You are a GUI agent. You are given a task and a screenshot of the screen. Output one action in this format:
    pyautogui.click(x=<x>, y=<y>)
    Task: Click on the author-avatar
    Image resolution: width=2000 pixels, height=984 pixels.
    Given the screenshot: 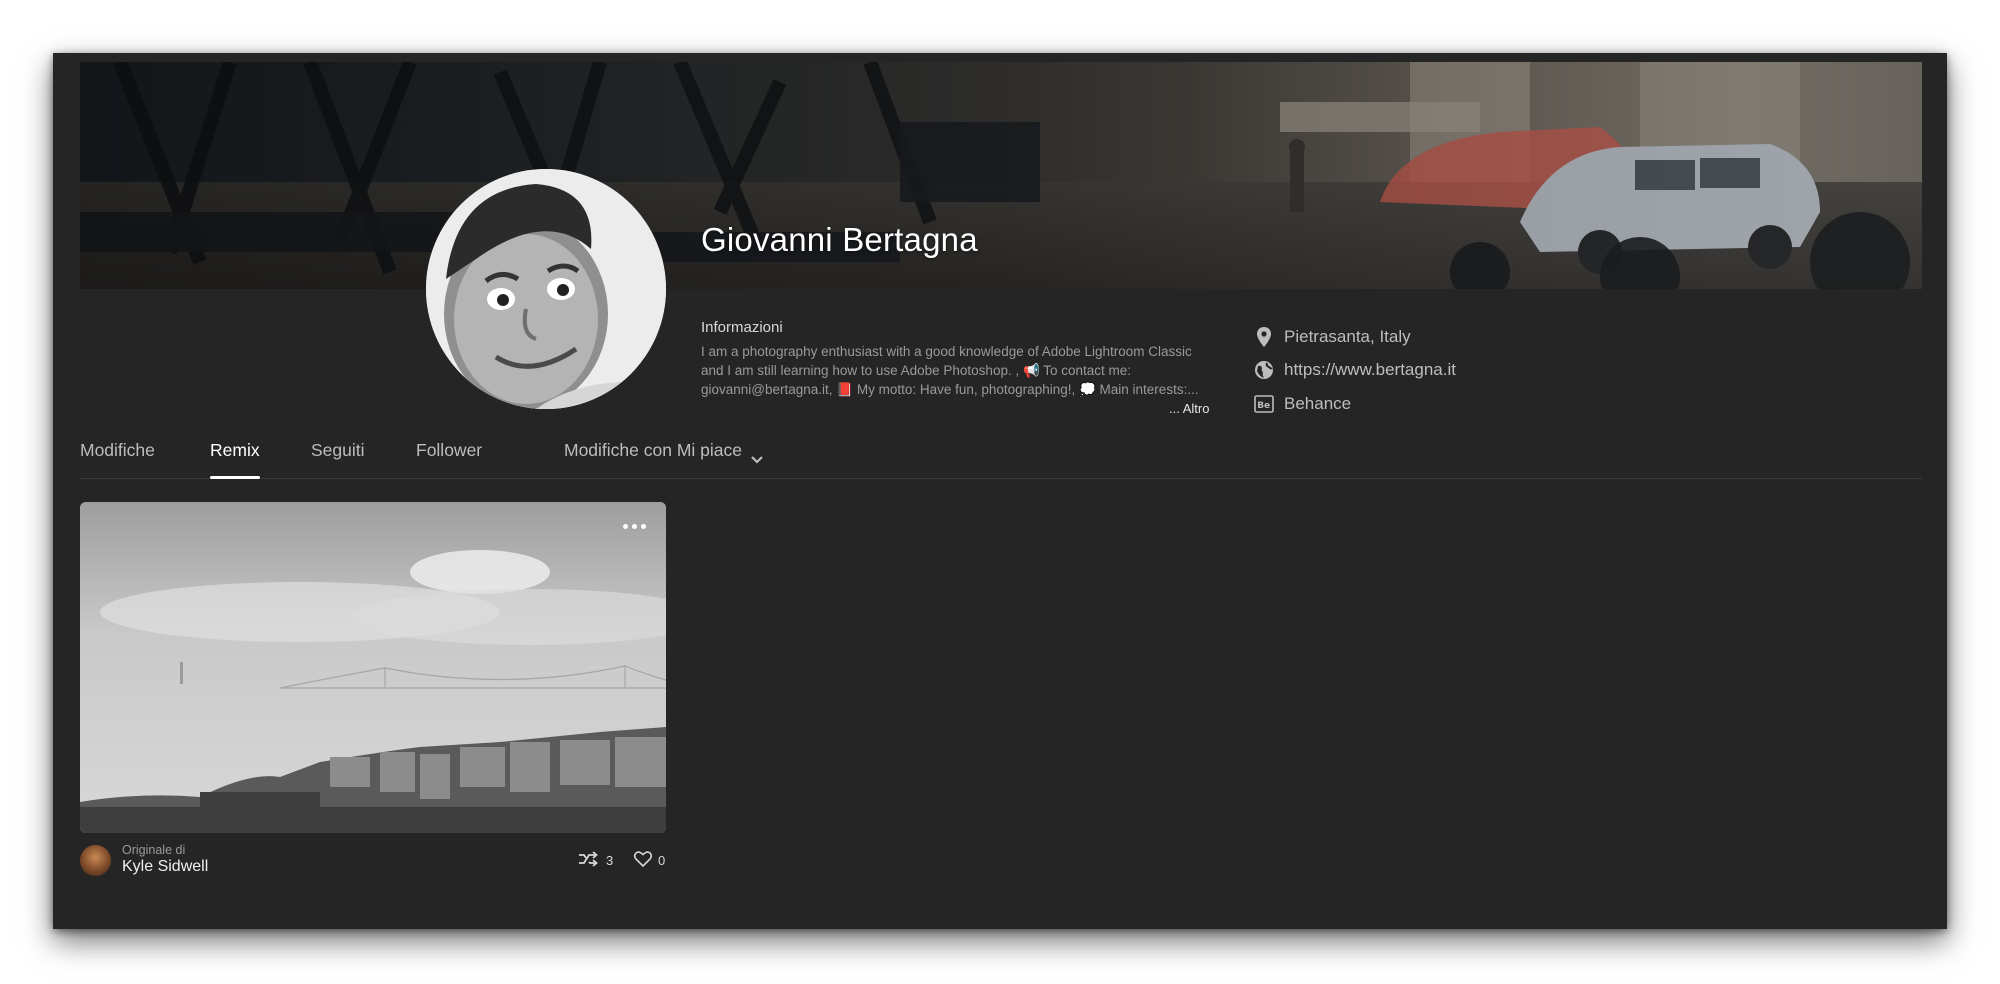 What is the action you would take?
    pyautogui.click(x=95, y=860)
    